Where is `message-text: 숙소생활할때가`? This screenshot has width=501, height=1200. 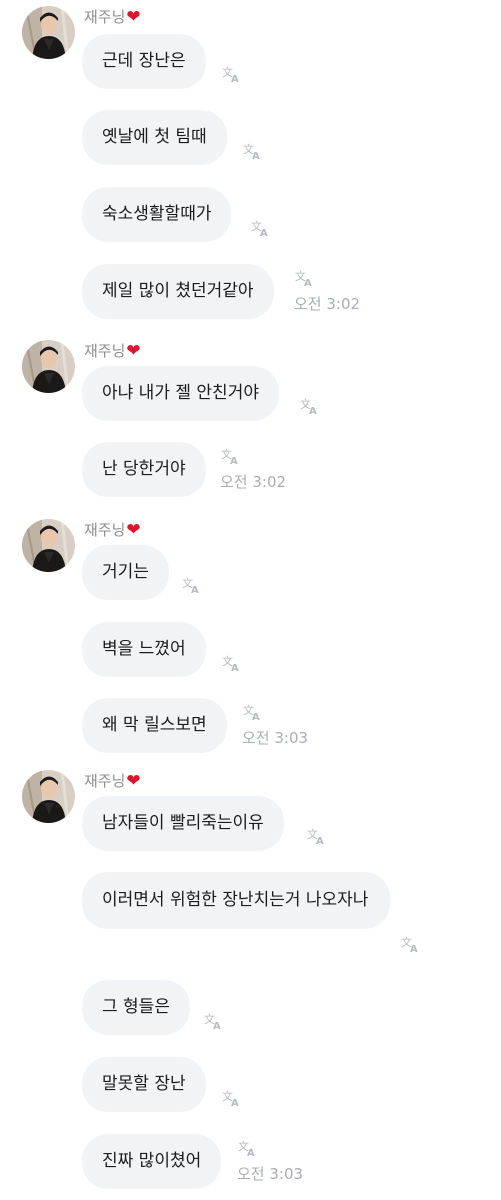
message-text: 숙소생활할때가 is located at coordinates (157, 214).